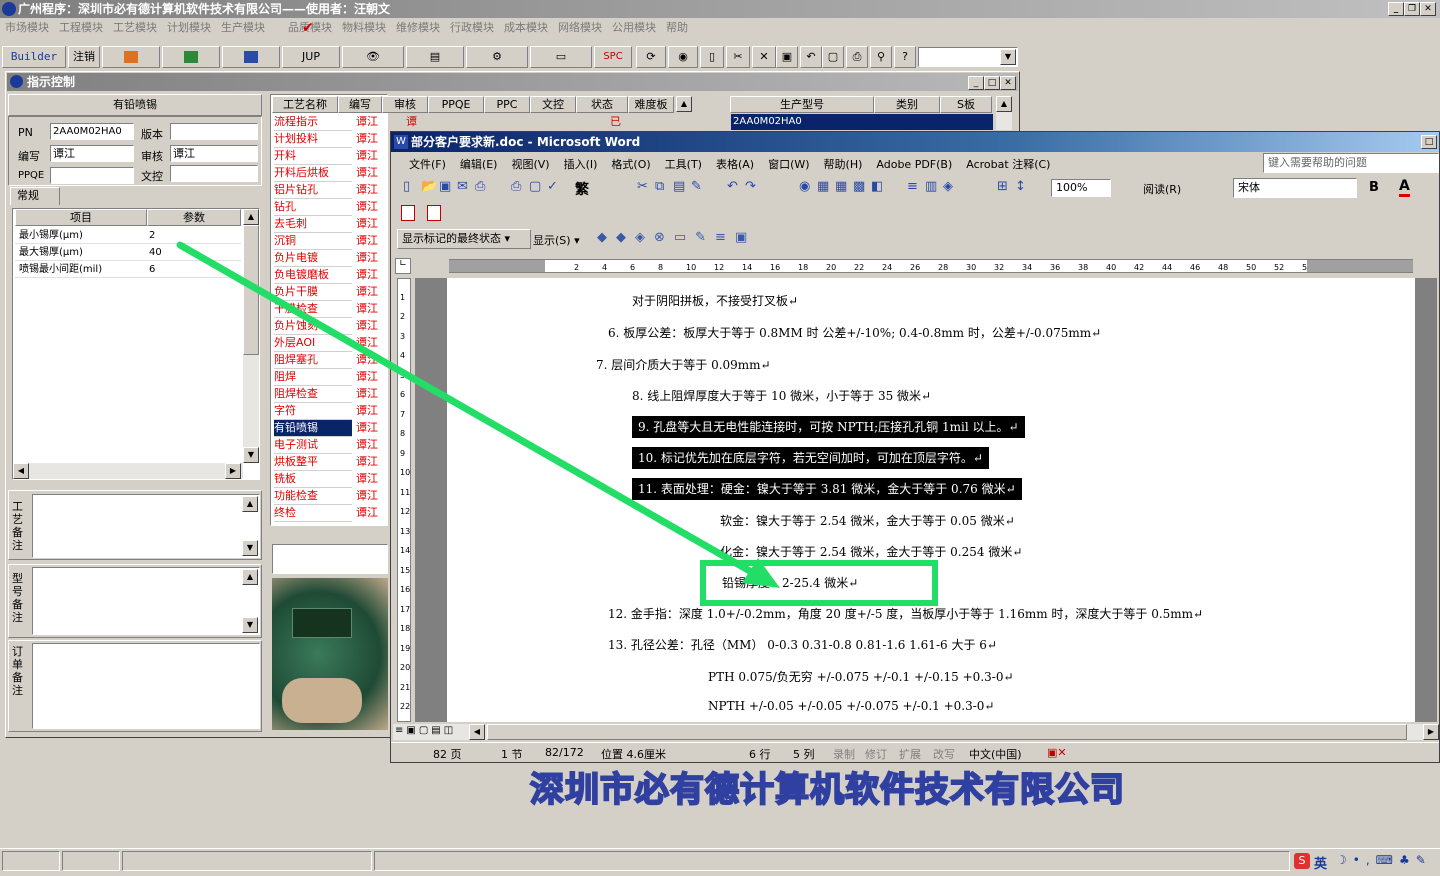 This screenshot has height=876, width=1440. I want to click on company-watermark: 深圳市必有德计算机软件技术有限公司, so click(827, 790).